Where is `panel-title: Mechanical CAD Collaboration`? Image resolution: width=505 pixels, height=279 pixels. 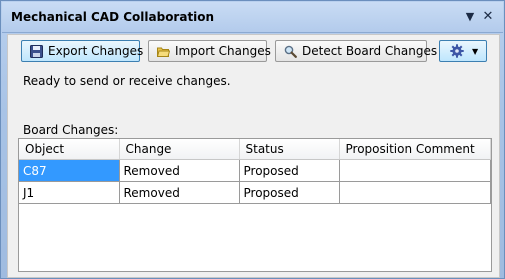 panel-title: Mechanical CAD Collaboration is located at coordinates (113, 17).